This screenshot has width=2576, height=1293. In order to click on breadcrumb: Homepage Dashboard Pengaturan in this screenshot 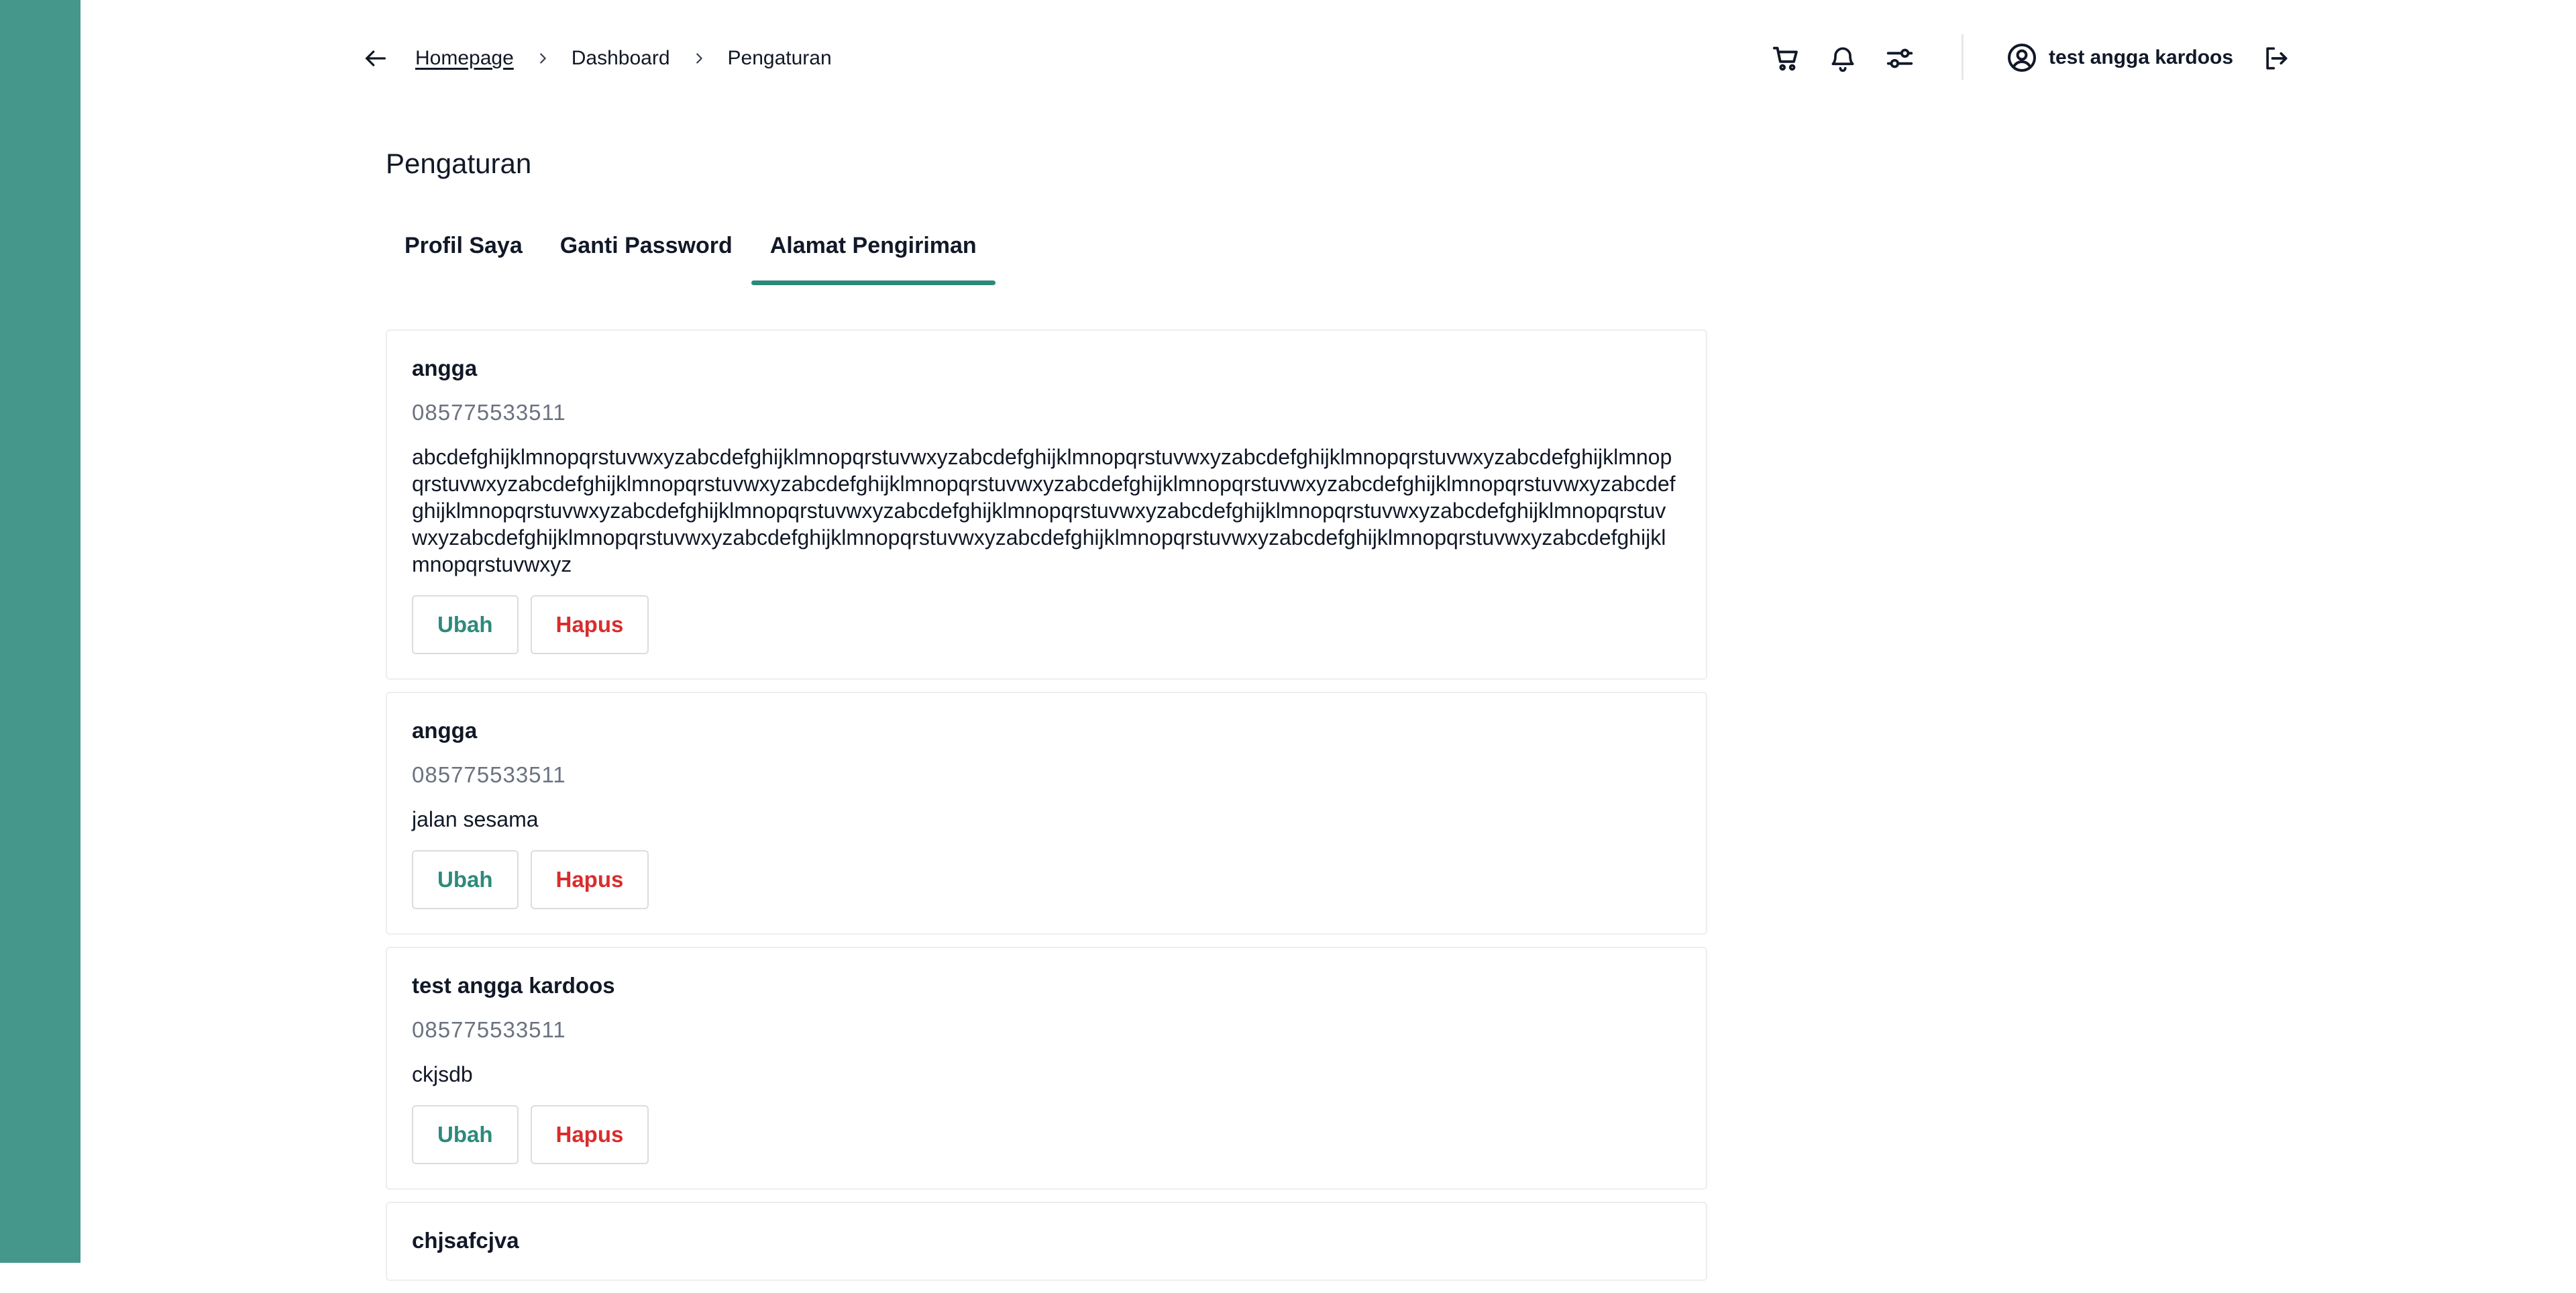, I will do `click(623, 58)`.